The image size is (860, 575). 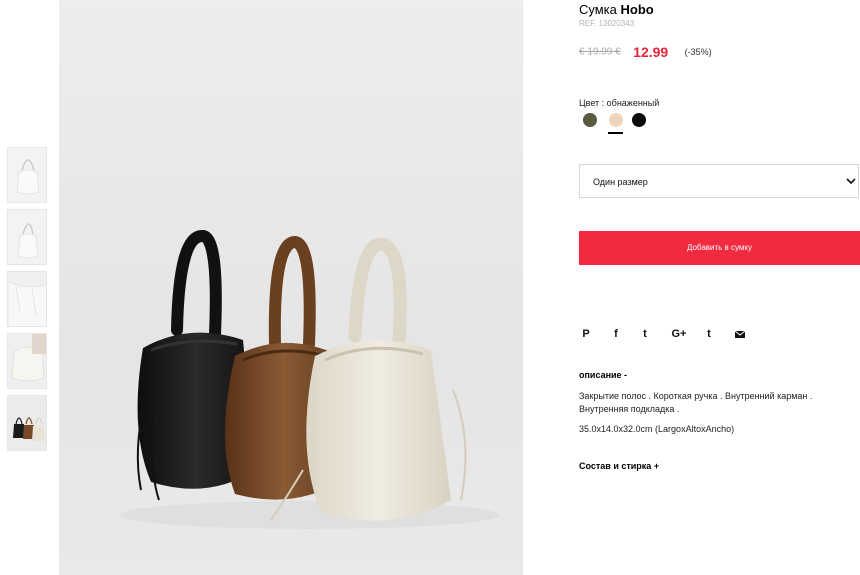 I want to click on product-title-name: Hobo, so click(x=637, y=9).